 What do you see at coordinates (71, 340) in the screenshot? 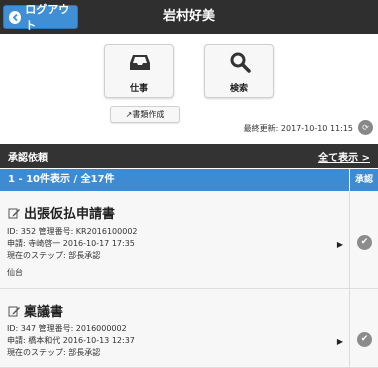
I see `item-applicant: 申請: 橋本和代 2016-10-13 12:37` at bounding box center [71, 340].